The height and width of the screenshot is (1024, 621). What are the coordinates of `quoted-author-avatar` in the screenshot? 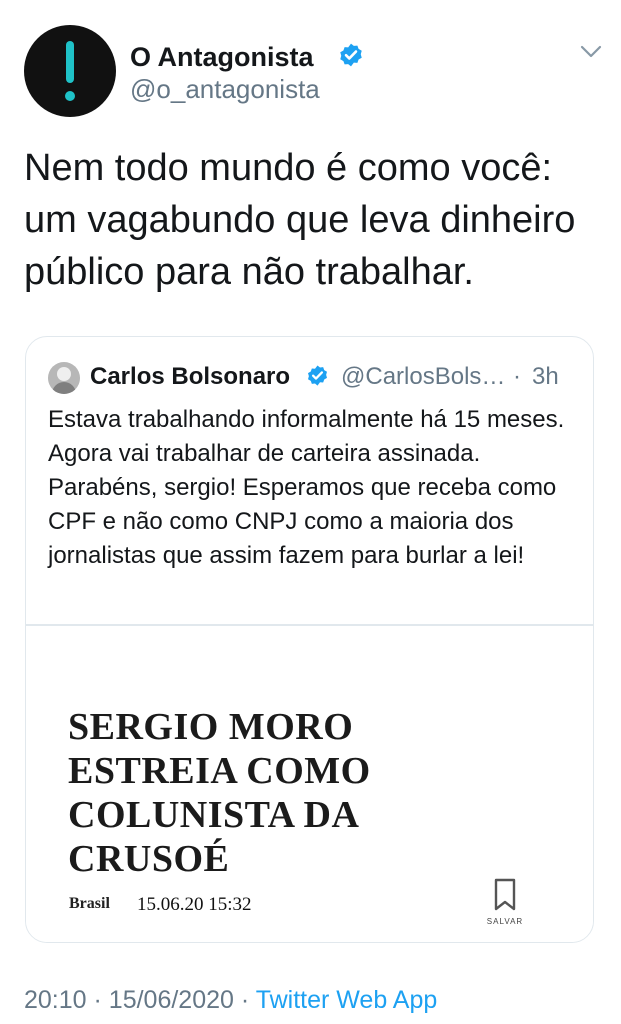 It's located at (64, 378).